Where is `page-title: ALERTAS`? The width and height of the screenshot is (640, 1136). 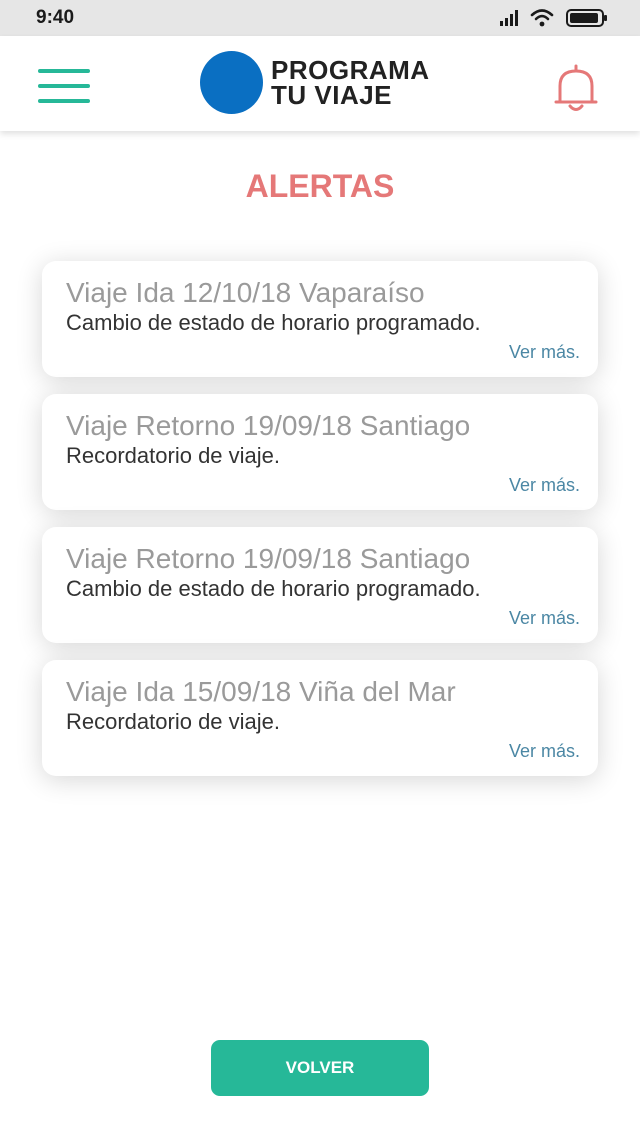 page-title: ALERTAS is located at coordinates (320, 186).